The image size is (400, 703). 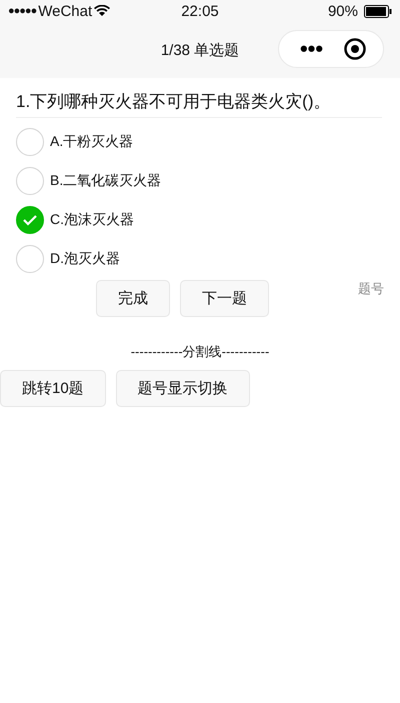 What do you see at coordinates (355, 49) in the screenshot?
I see `close-target-icon` at bounding box center [355, 49].